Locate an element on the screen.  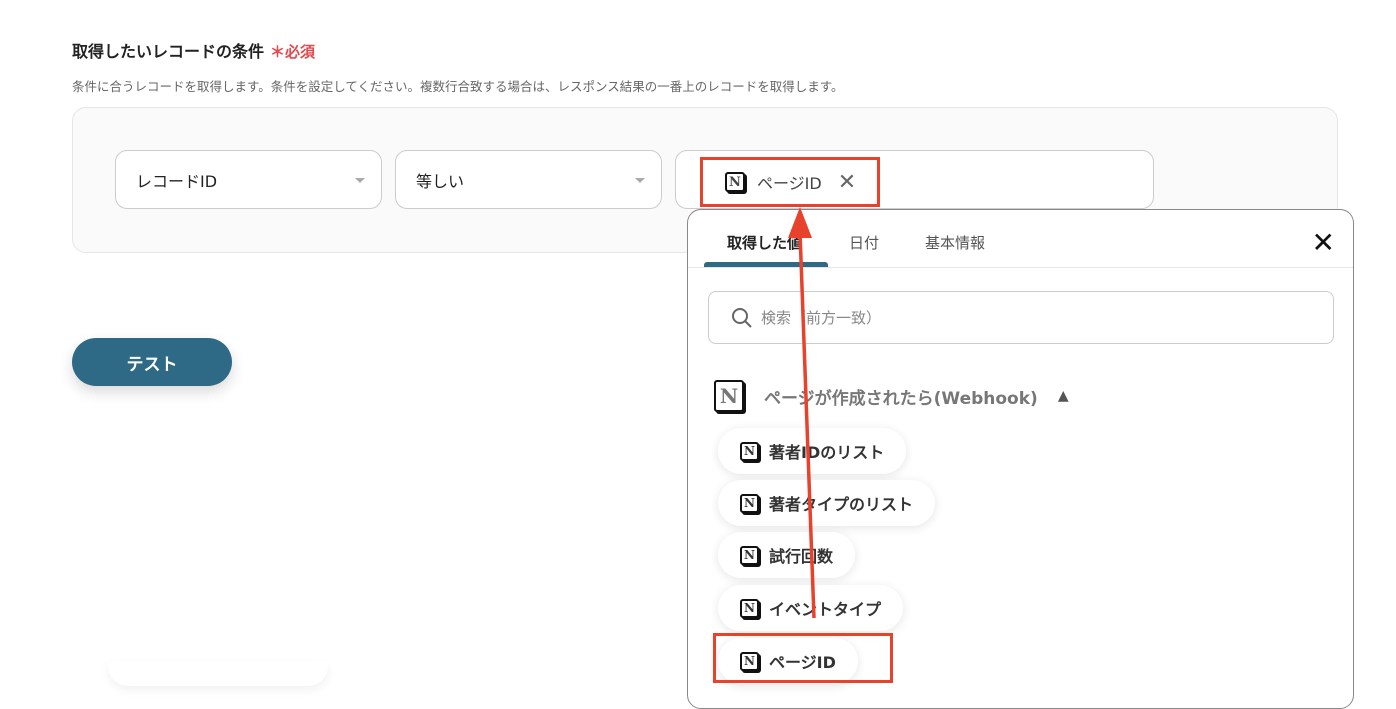
search-input: 検索（前方一致） is located at coordinates (1021, 317).